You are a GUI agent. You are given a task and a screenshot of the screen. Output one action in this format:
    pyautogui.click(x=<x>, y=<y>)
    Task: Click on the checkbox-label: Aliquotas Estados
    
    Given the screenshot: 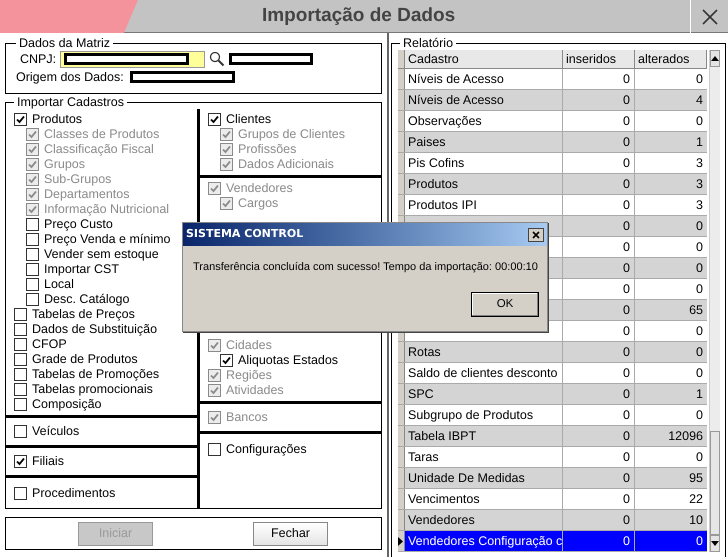 What is the action you would take?
    pyautogui.click(x=288, y=360)
    